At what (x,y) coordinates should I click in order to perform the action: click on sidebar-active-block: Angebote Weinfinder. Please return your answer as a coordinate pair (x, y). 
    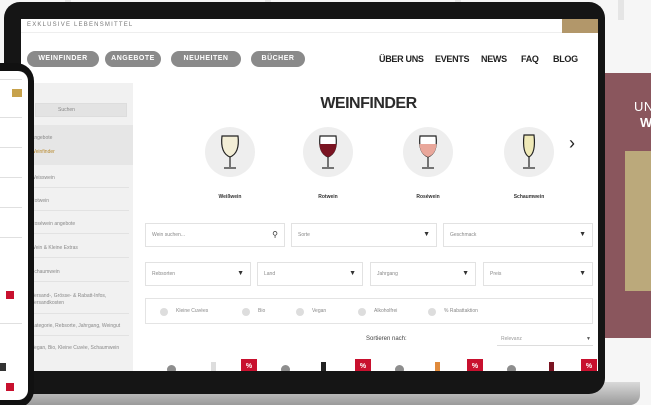
    Looking at the image, I should click on (77, 145).